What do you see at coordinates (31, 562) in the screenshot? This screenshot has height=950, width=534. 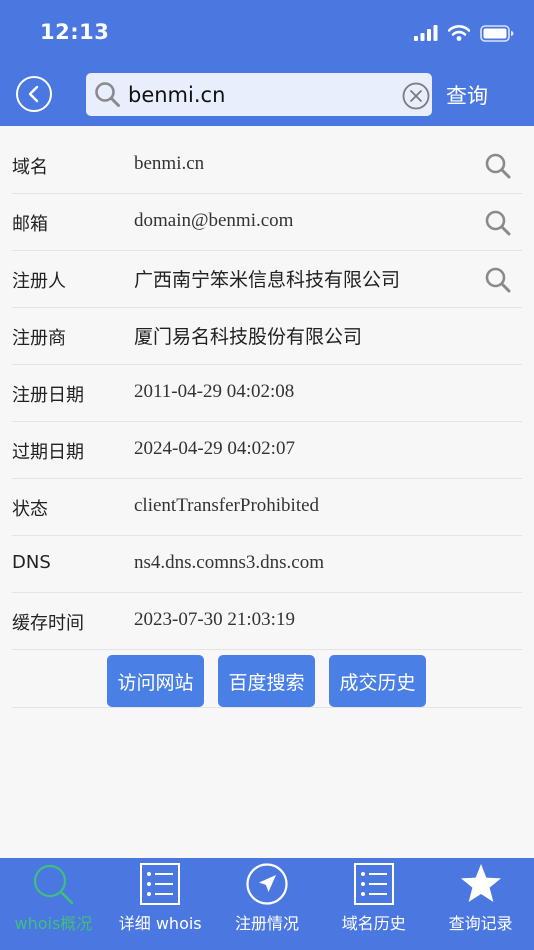 I see `row-label: DNS` at bounding box center [31, 562].